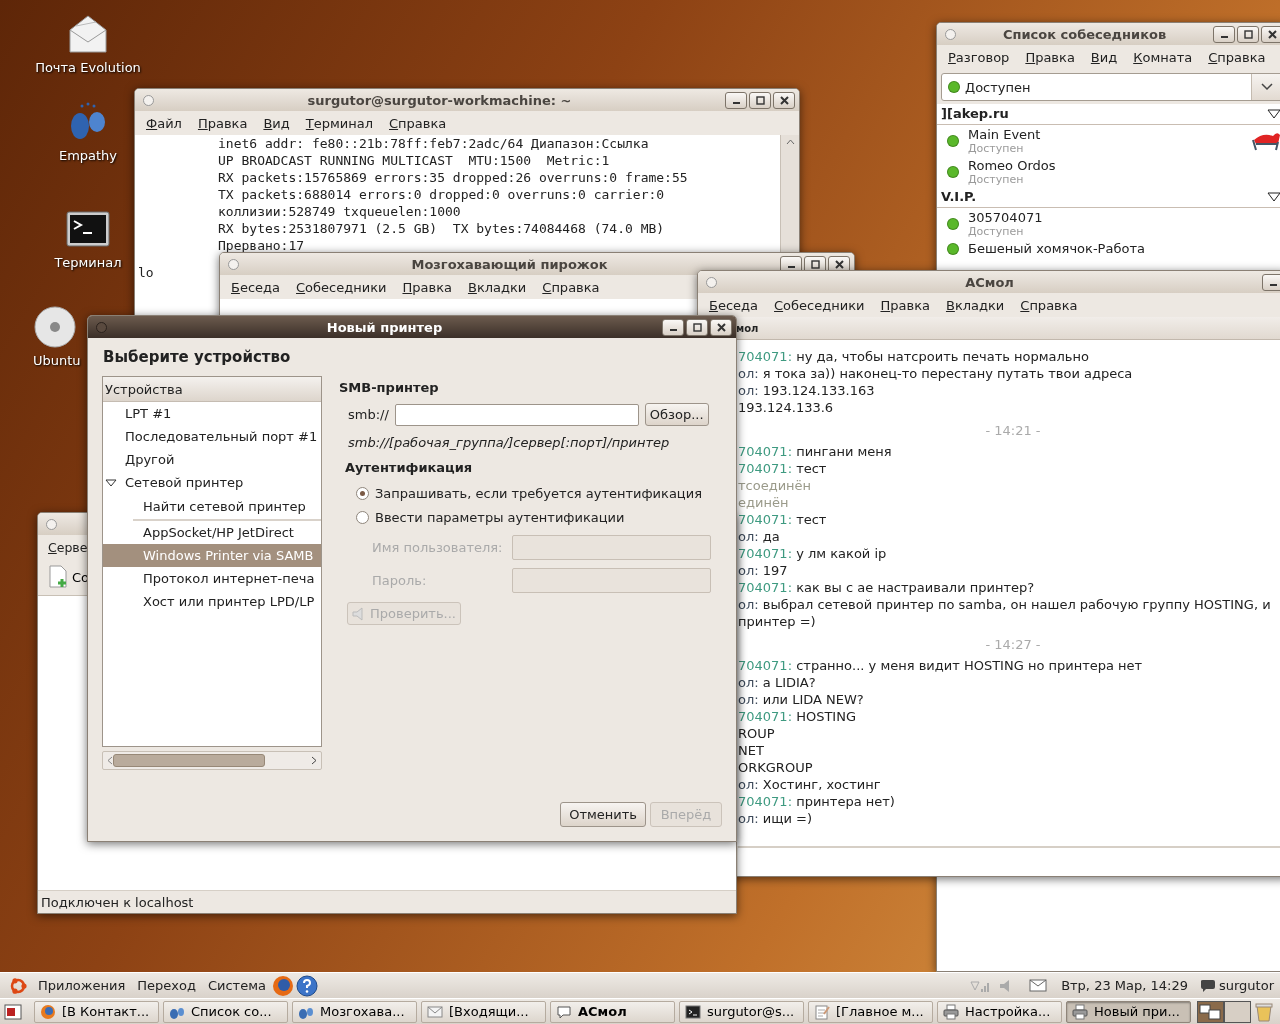 This screenshot has height=1024, width=1280. I want to click on speech-bubble-icon, so click(564, 1011).